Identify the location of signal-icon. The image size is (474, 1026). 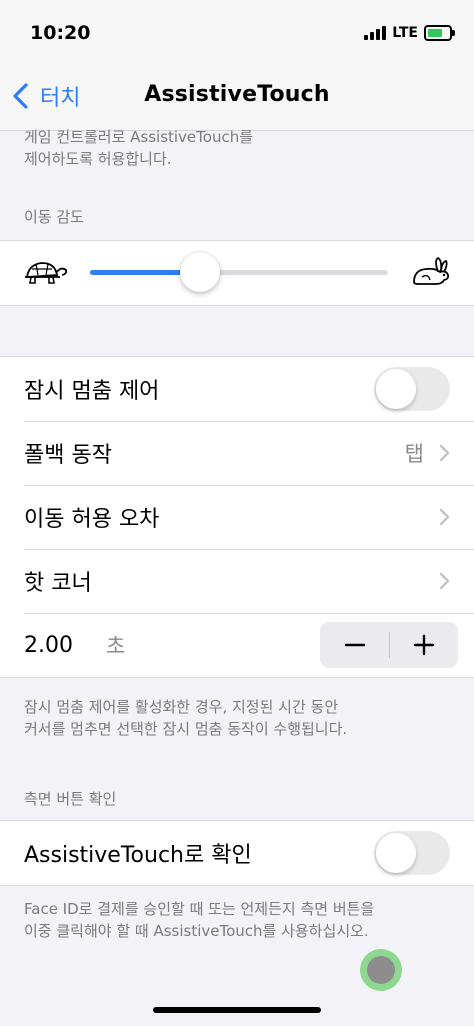
(375, 33).